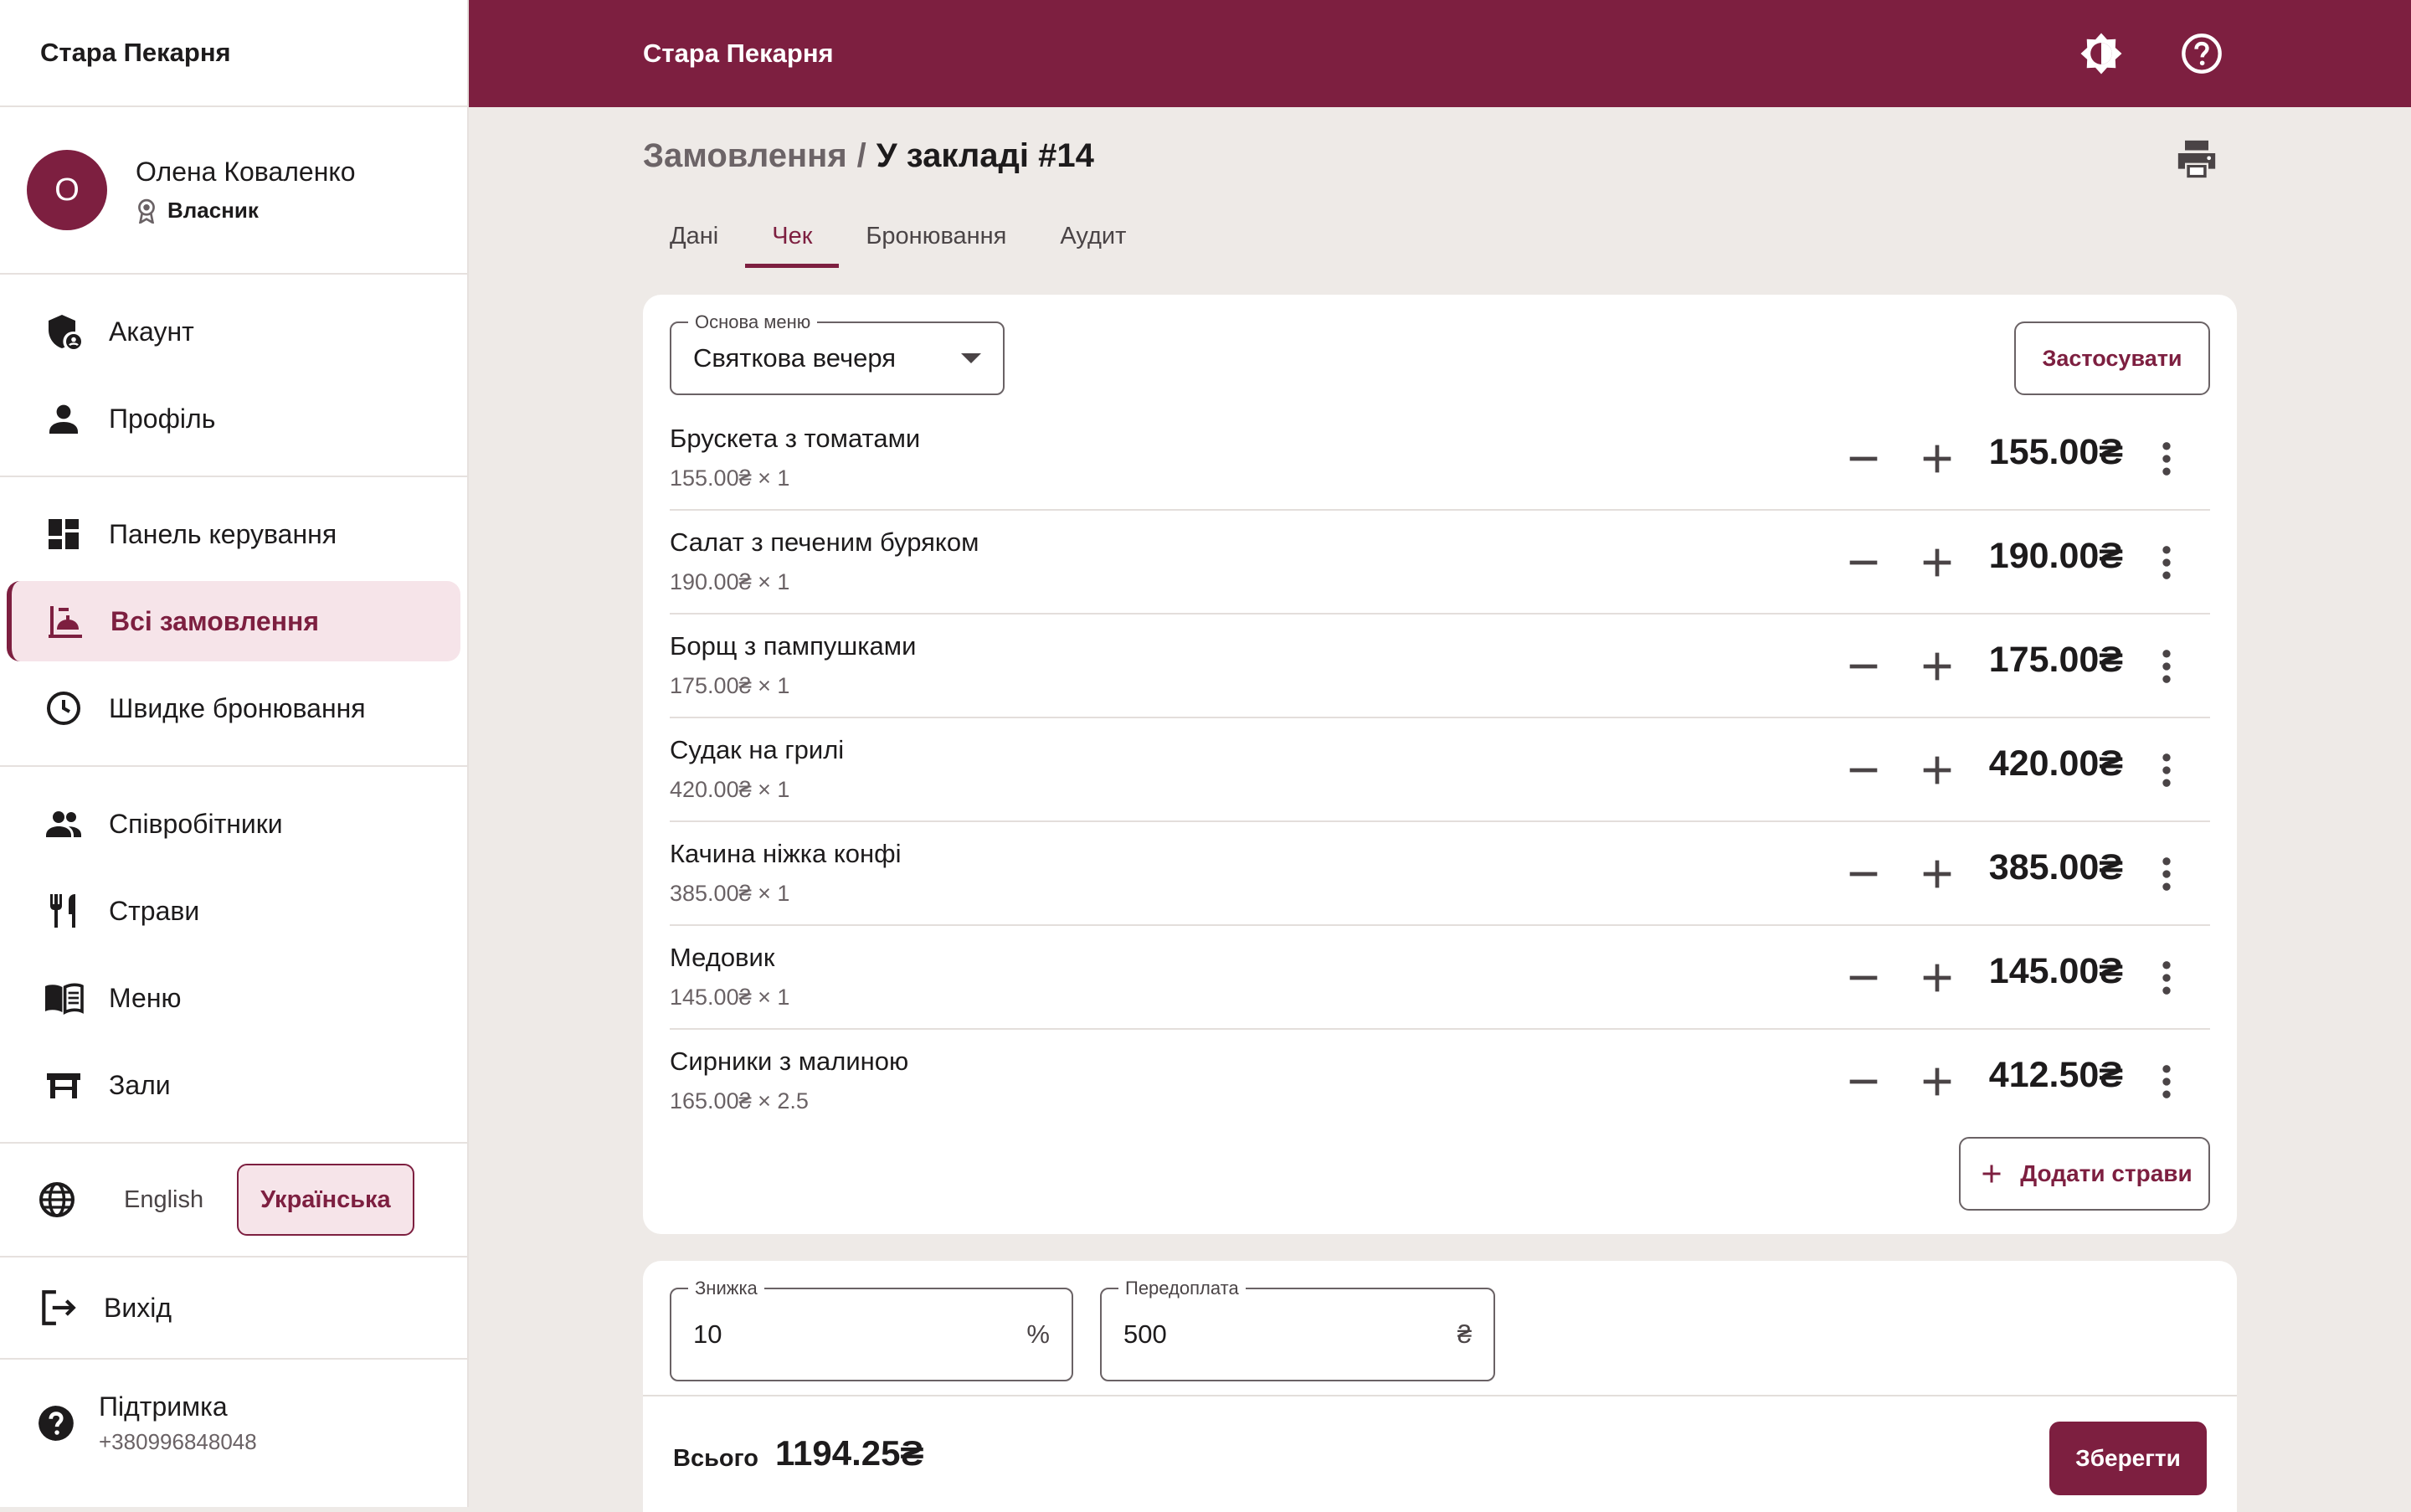 This screenshot has height=1512, width=2411. I want to click on item-total: 412.50₴, so click(2055, 1075).